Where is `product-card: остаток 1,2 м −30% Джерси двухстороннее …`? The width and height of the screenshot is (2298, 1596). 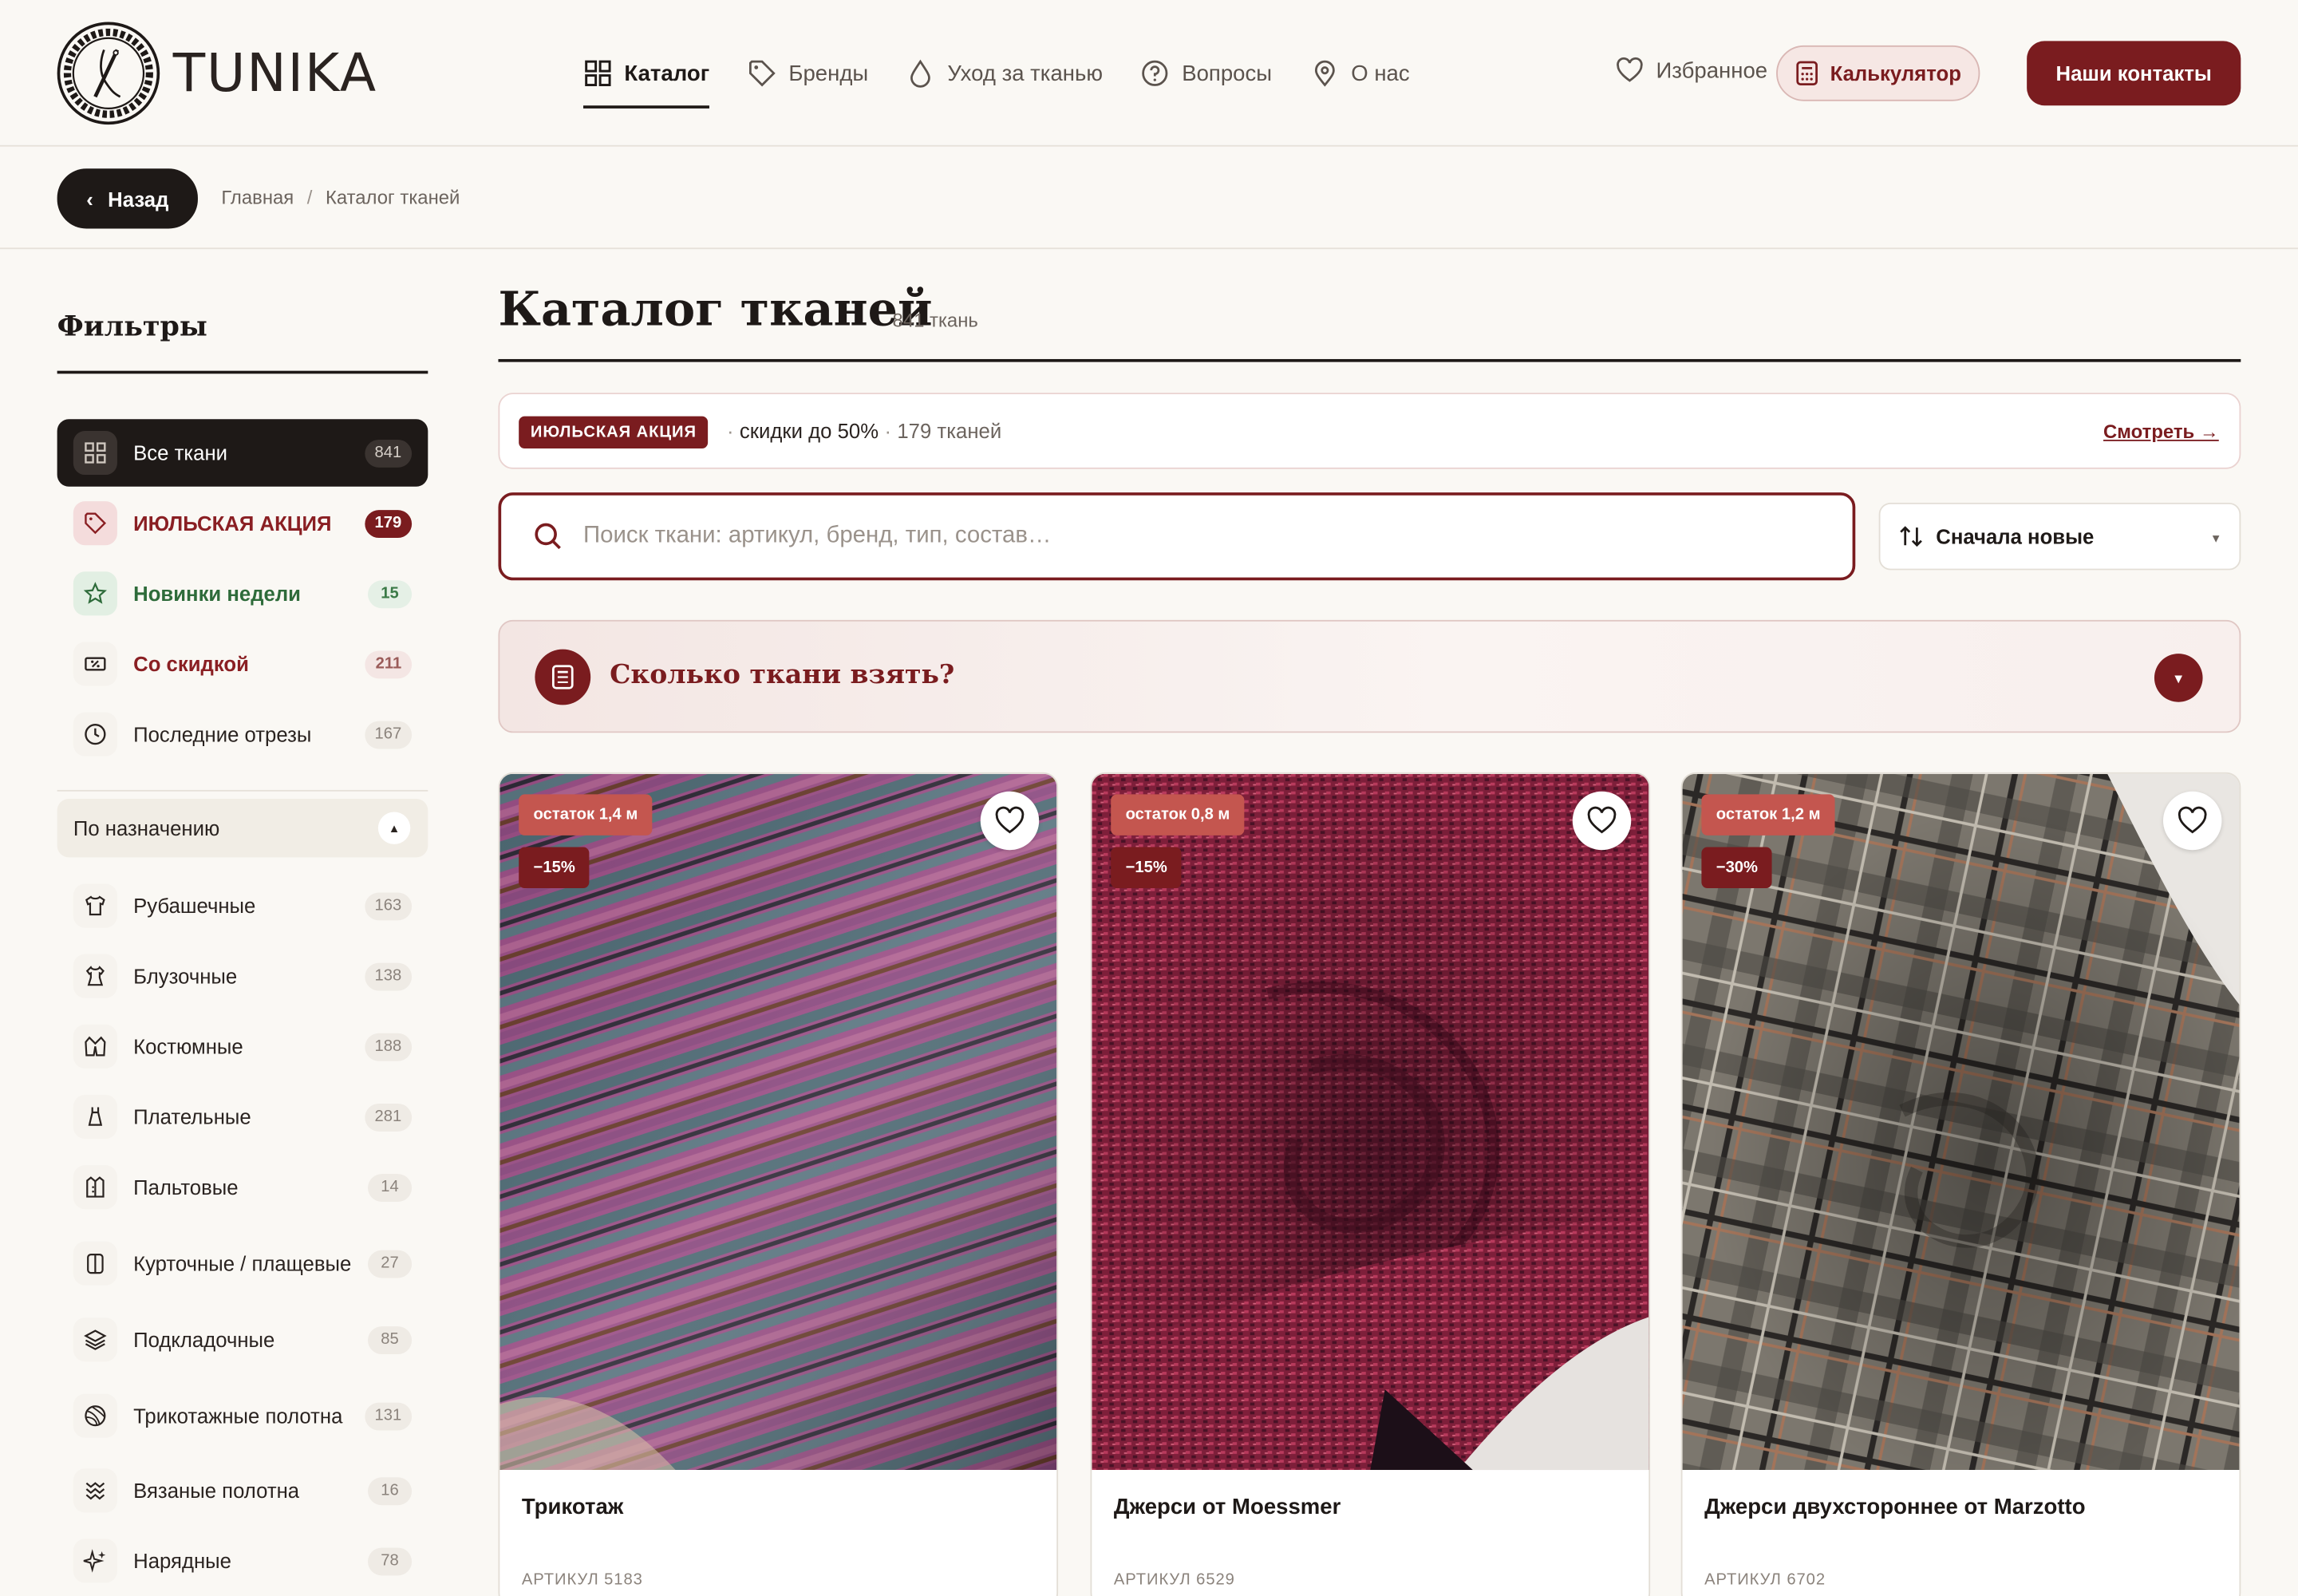 product-card: остаток 1,2 м −30% Джерси двухстороннее … is located at coordinates (1961, 1184).